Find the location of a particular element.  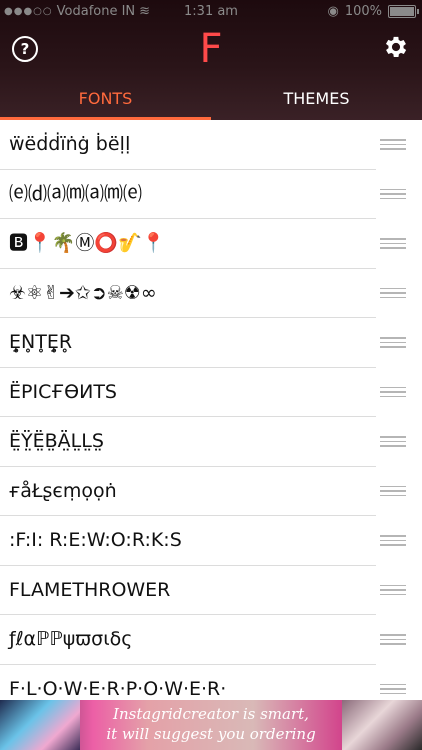

font-sample: ƒℓαℙℙψϖσιδς is located at coordinates (71, 639).